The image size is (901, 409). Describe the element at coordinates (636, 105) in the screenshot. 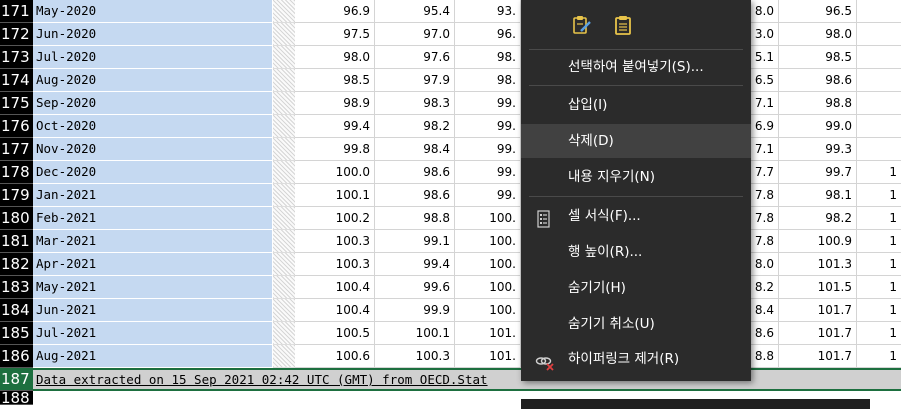

I see `menu-item-insert: 삽입(I)` at that location.